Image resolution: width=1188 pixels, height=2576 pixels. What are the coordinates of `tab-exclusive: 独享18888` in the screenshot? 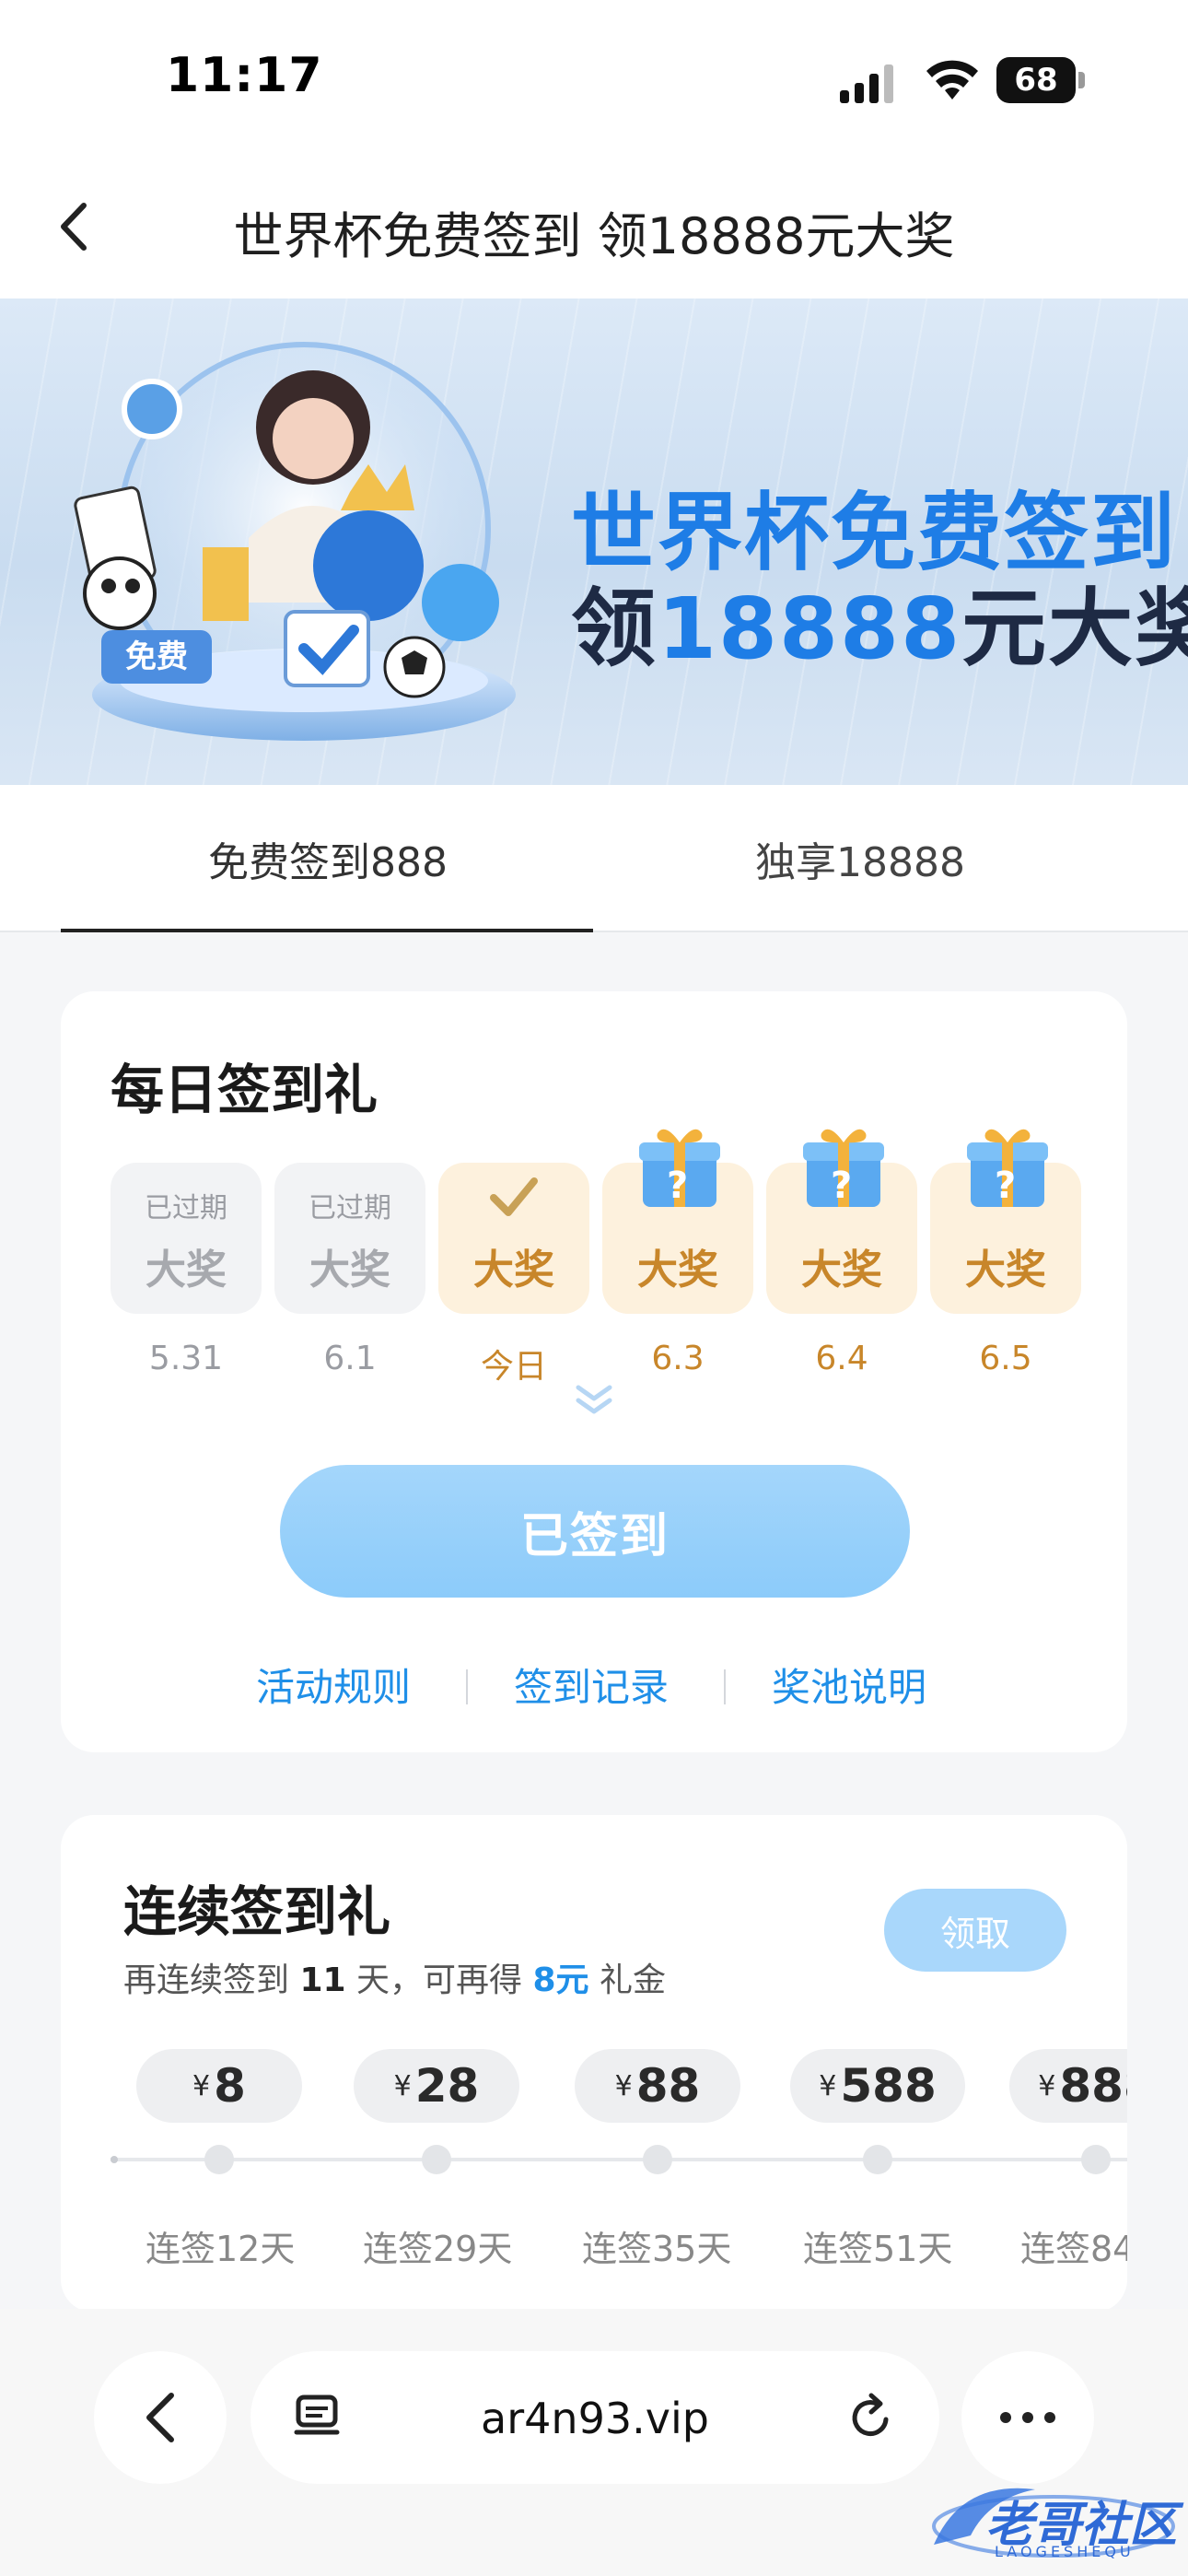 It's located at (860, 859).